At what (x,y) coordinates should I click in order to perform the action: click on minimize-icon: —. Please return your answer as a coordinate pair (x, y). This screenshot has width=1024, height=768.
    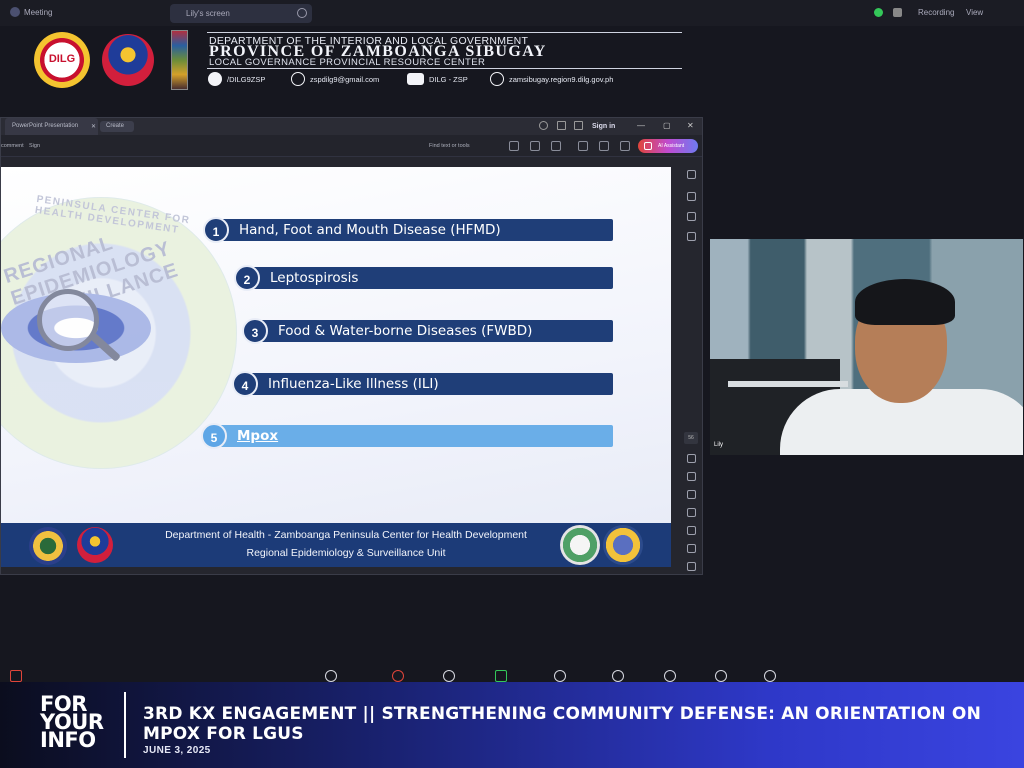
    Looking at the image, I should click on (641, 125).